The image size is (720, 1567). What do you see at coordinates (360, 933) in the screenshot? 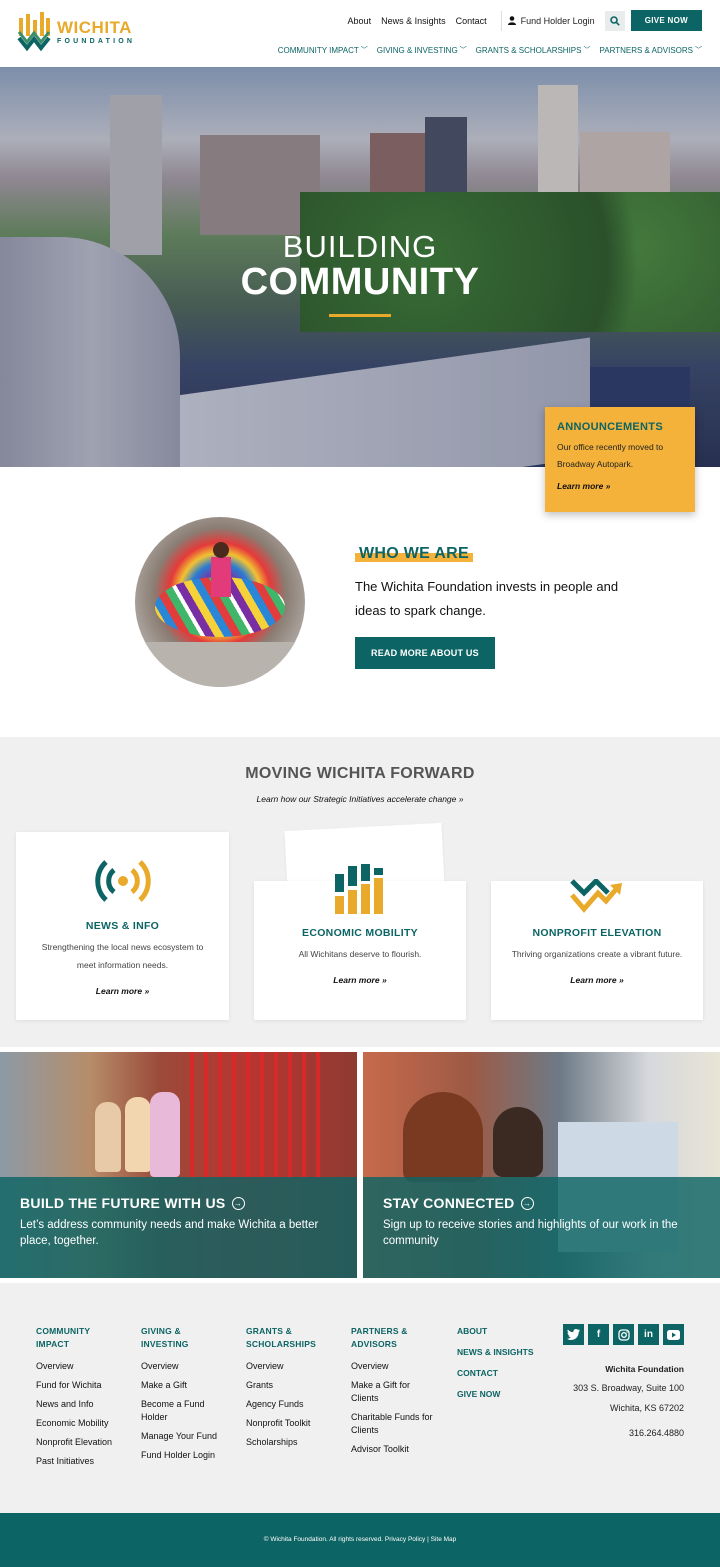
I see `card-title: ECONOMIC MOBILITY` at bounding box center [360, 933].